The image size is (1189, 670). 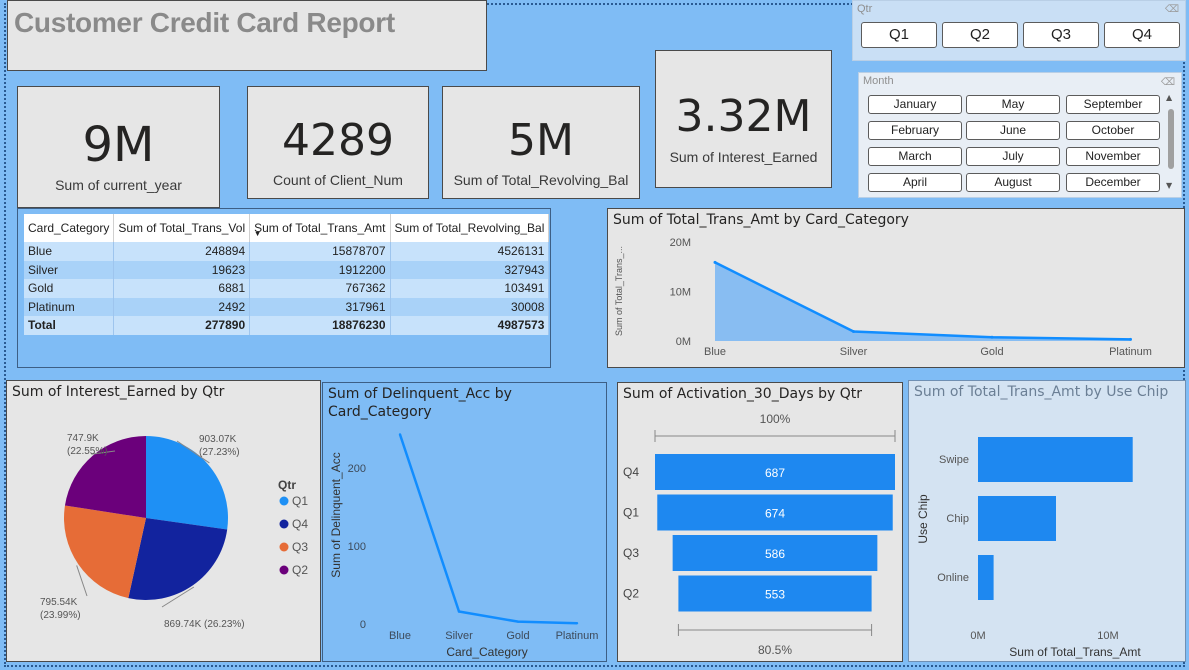 I want to click on matrix-cell: 4987573, so click(x=470, y=325).